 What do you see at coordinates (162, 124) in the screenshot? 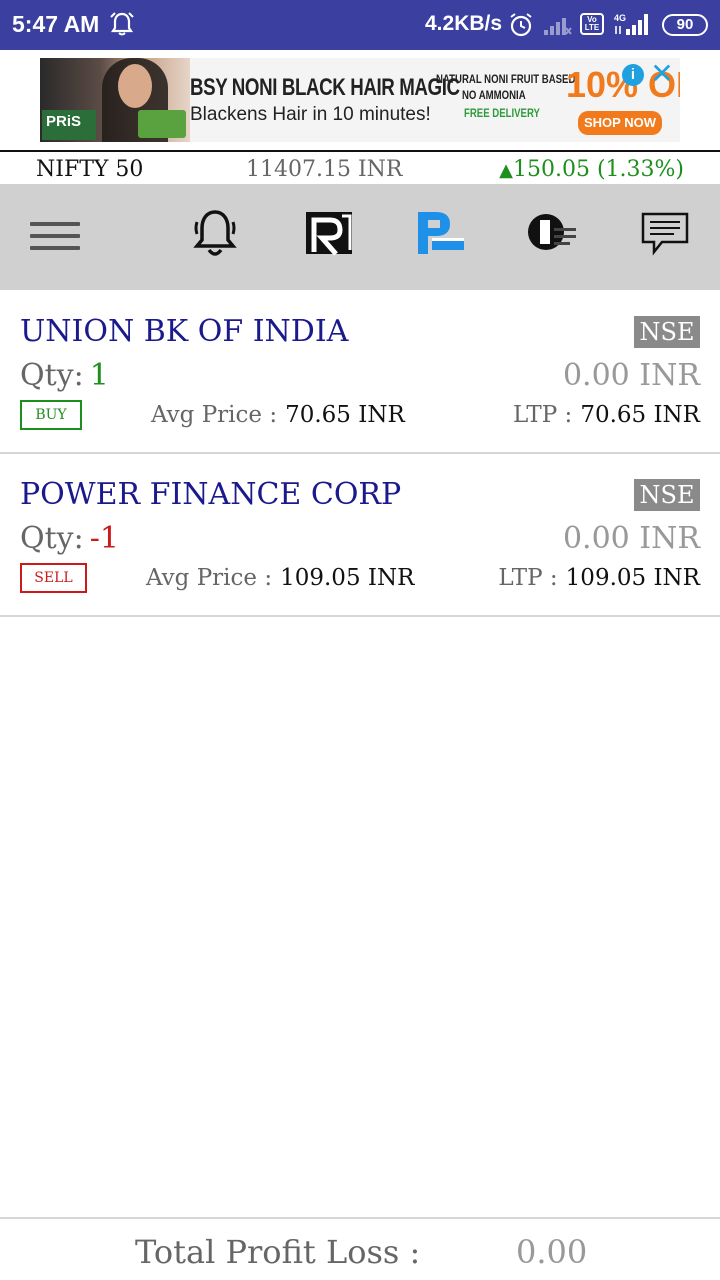
I see `ad-product` at bounding box center [162, 124].